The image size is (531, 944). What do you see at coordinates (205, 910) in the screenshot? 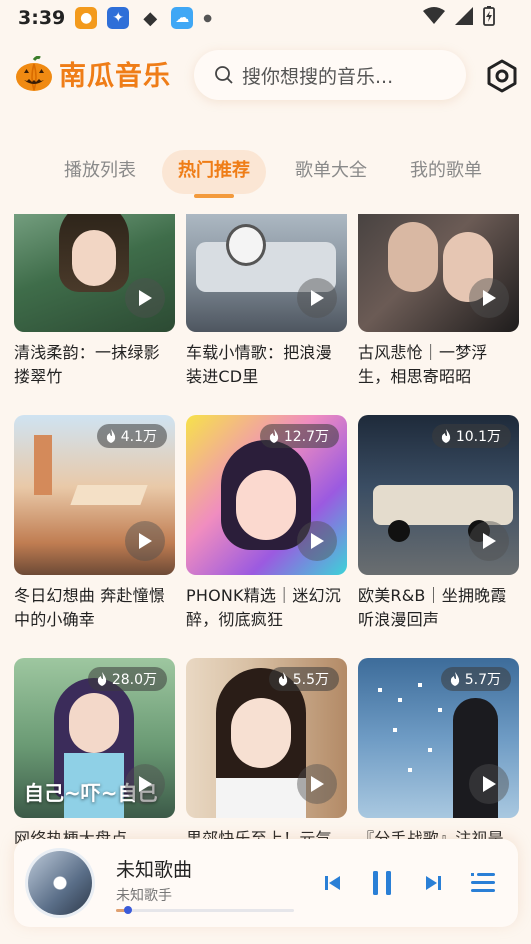
I see `progress-bar` at bounding box center [205, 910].